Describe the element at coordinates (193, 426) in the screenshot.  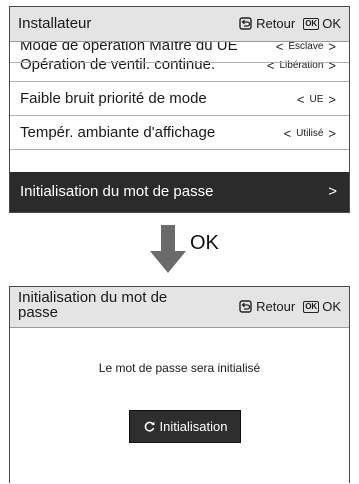
I see `initialize-button-label: Initialisation` at that location.